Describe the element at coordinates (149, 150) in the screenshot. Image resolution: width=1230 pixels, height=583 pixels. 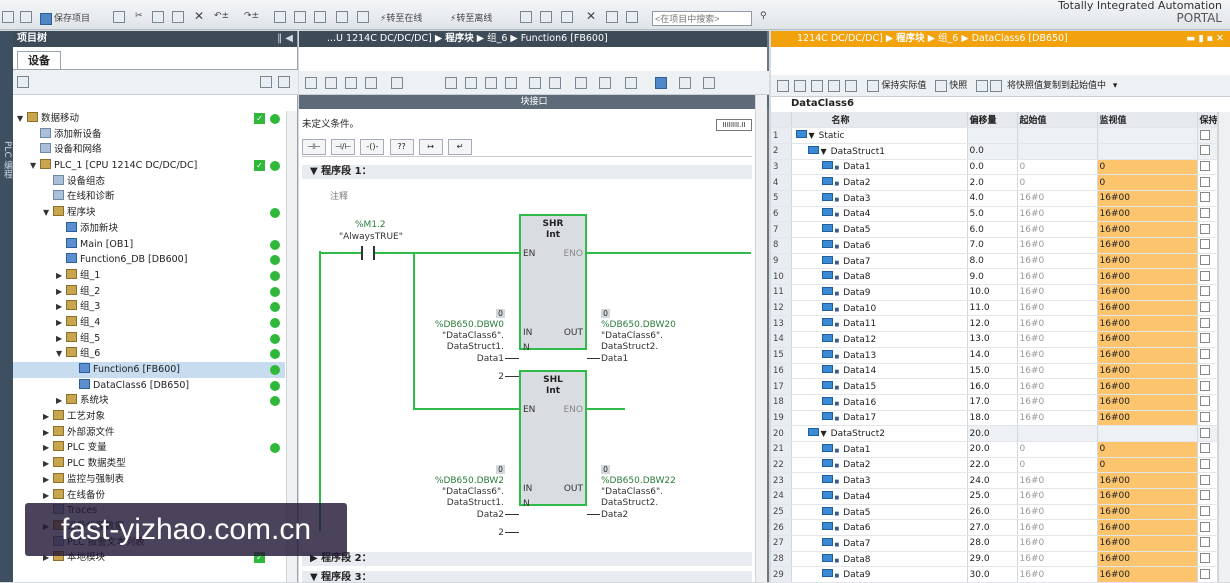
I see `tree-item: 设备和网络` at that location.